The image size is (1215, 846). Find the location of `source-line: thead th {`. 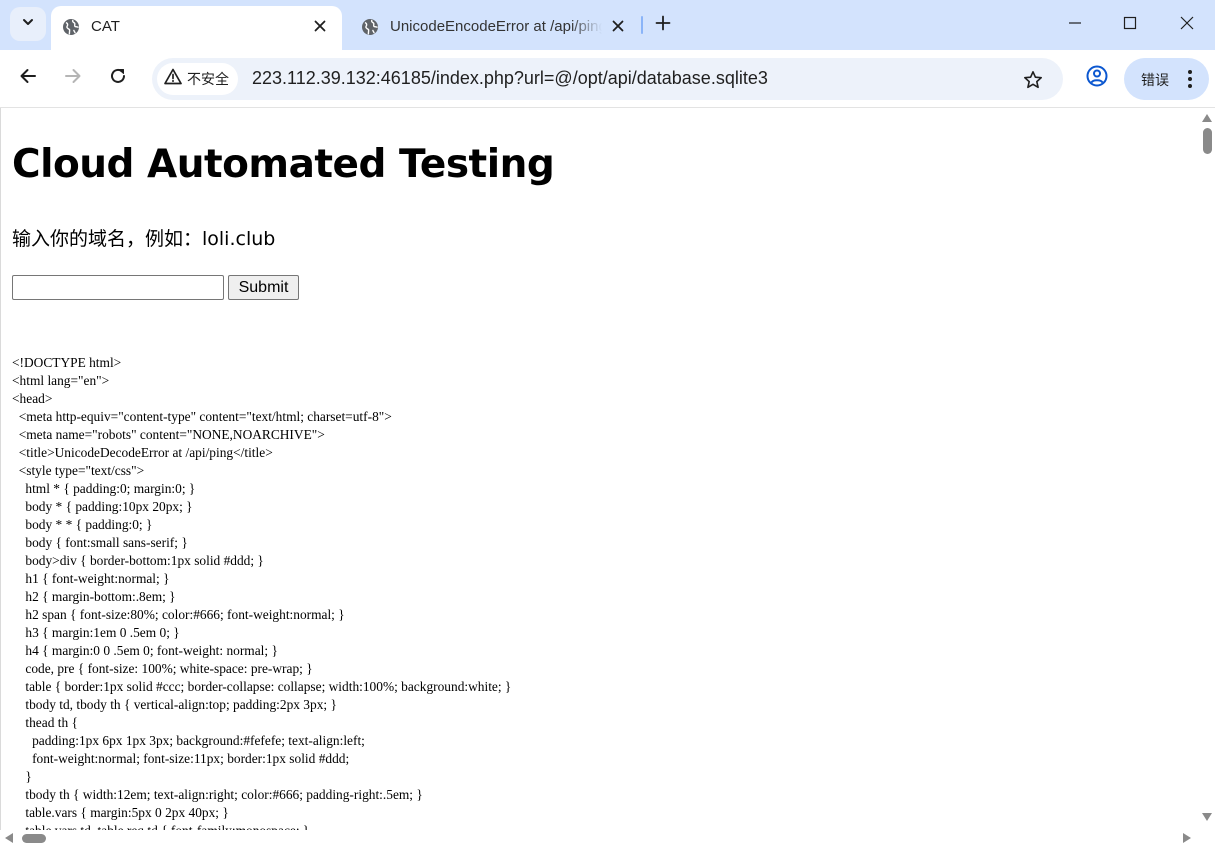

source-line: thead th { is located at coordinates (45, 722).